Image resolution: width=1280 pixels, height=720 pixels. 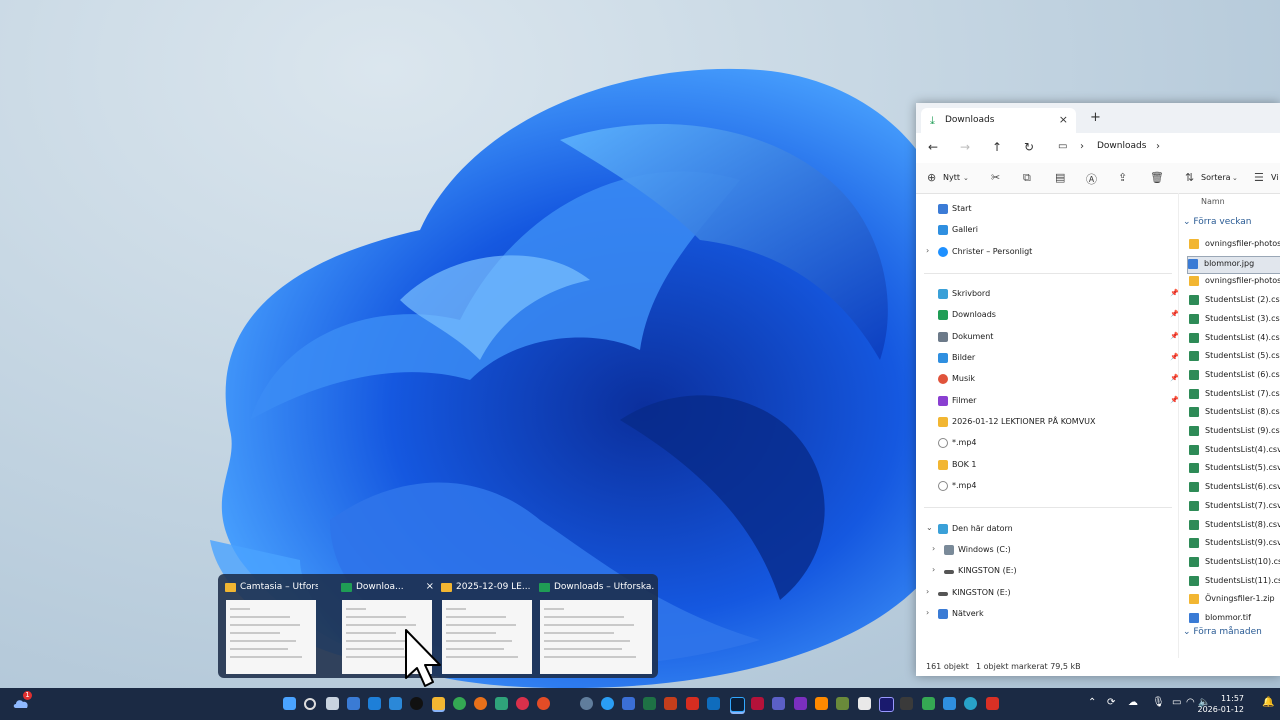 I want to click on forward-arrow-icon: →, so click(x=965, y=147).